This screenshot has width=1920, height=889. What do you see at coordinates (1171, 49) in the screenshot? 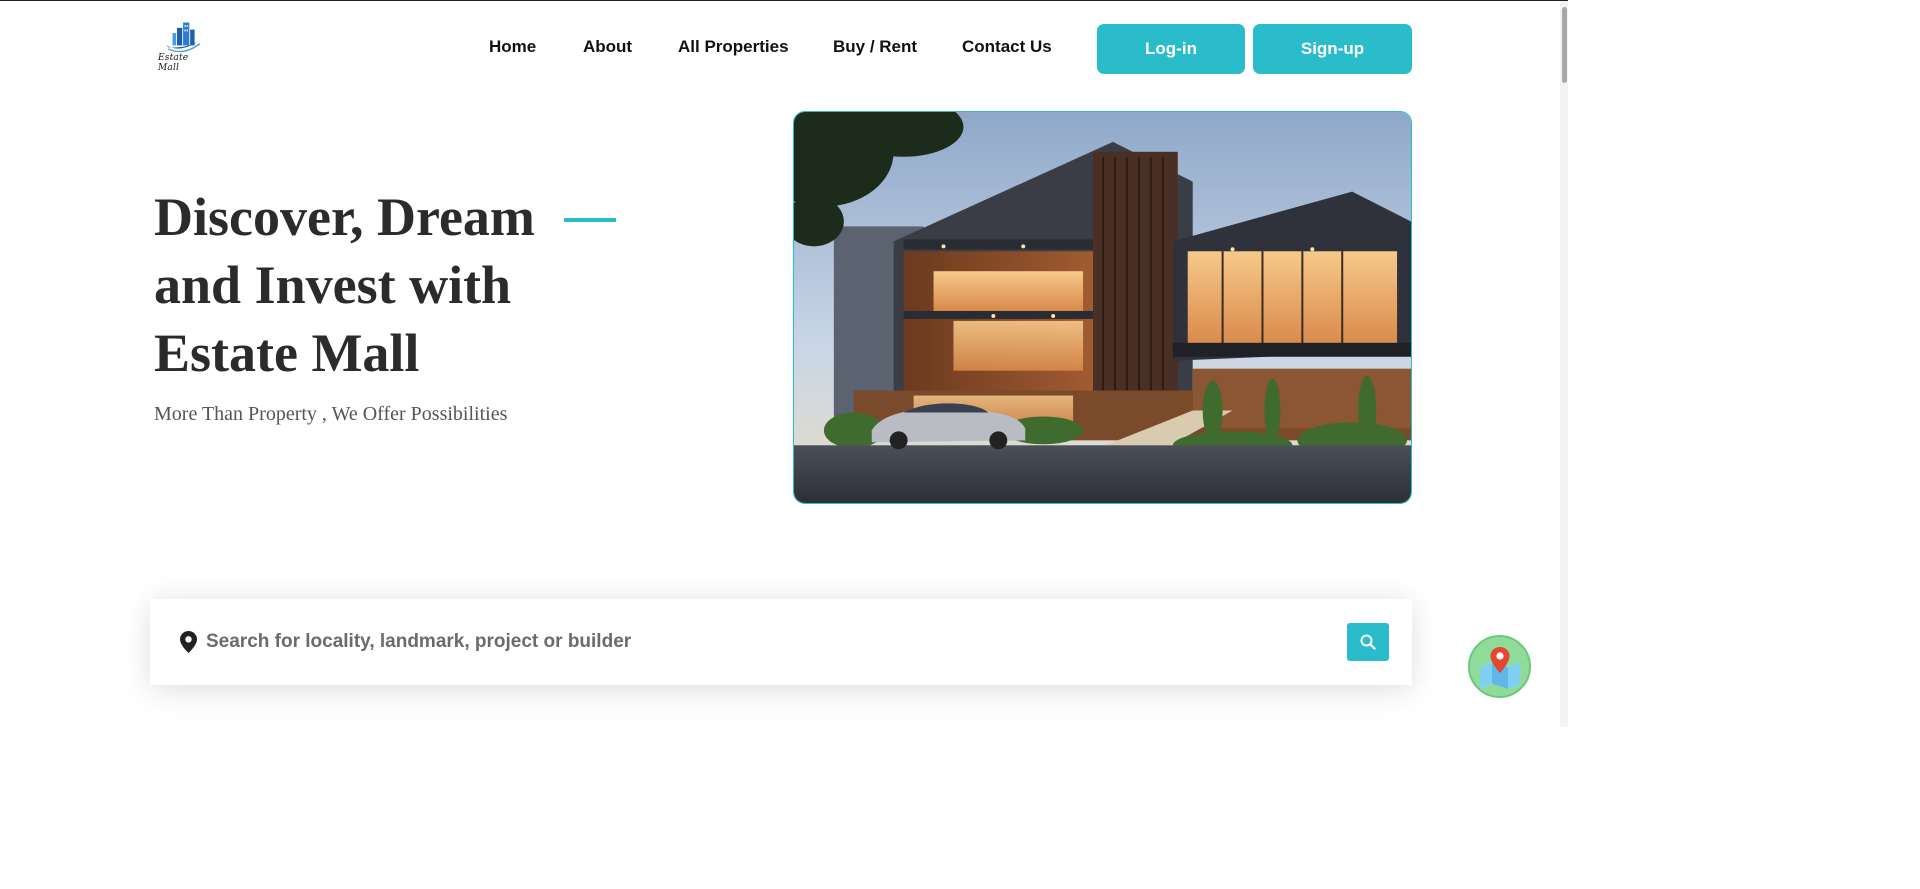
I see `login-button: Log-in` at bounding box center [1171, 49].